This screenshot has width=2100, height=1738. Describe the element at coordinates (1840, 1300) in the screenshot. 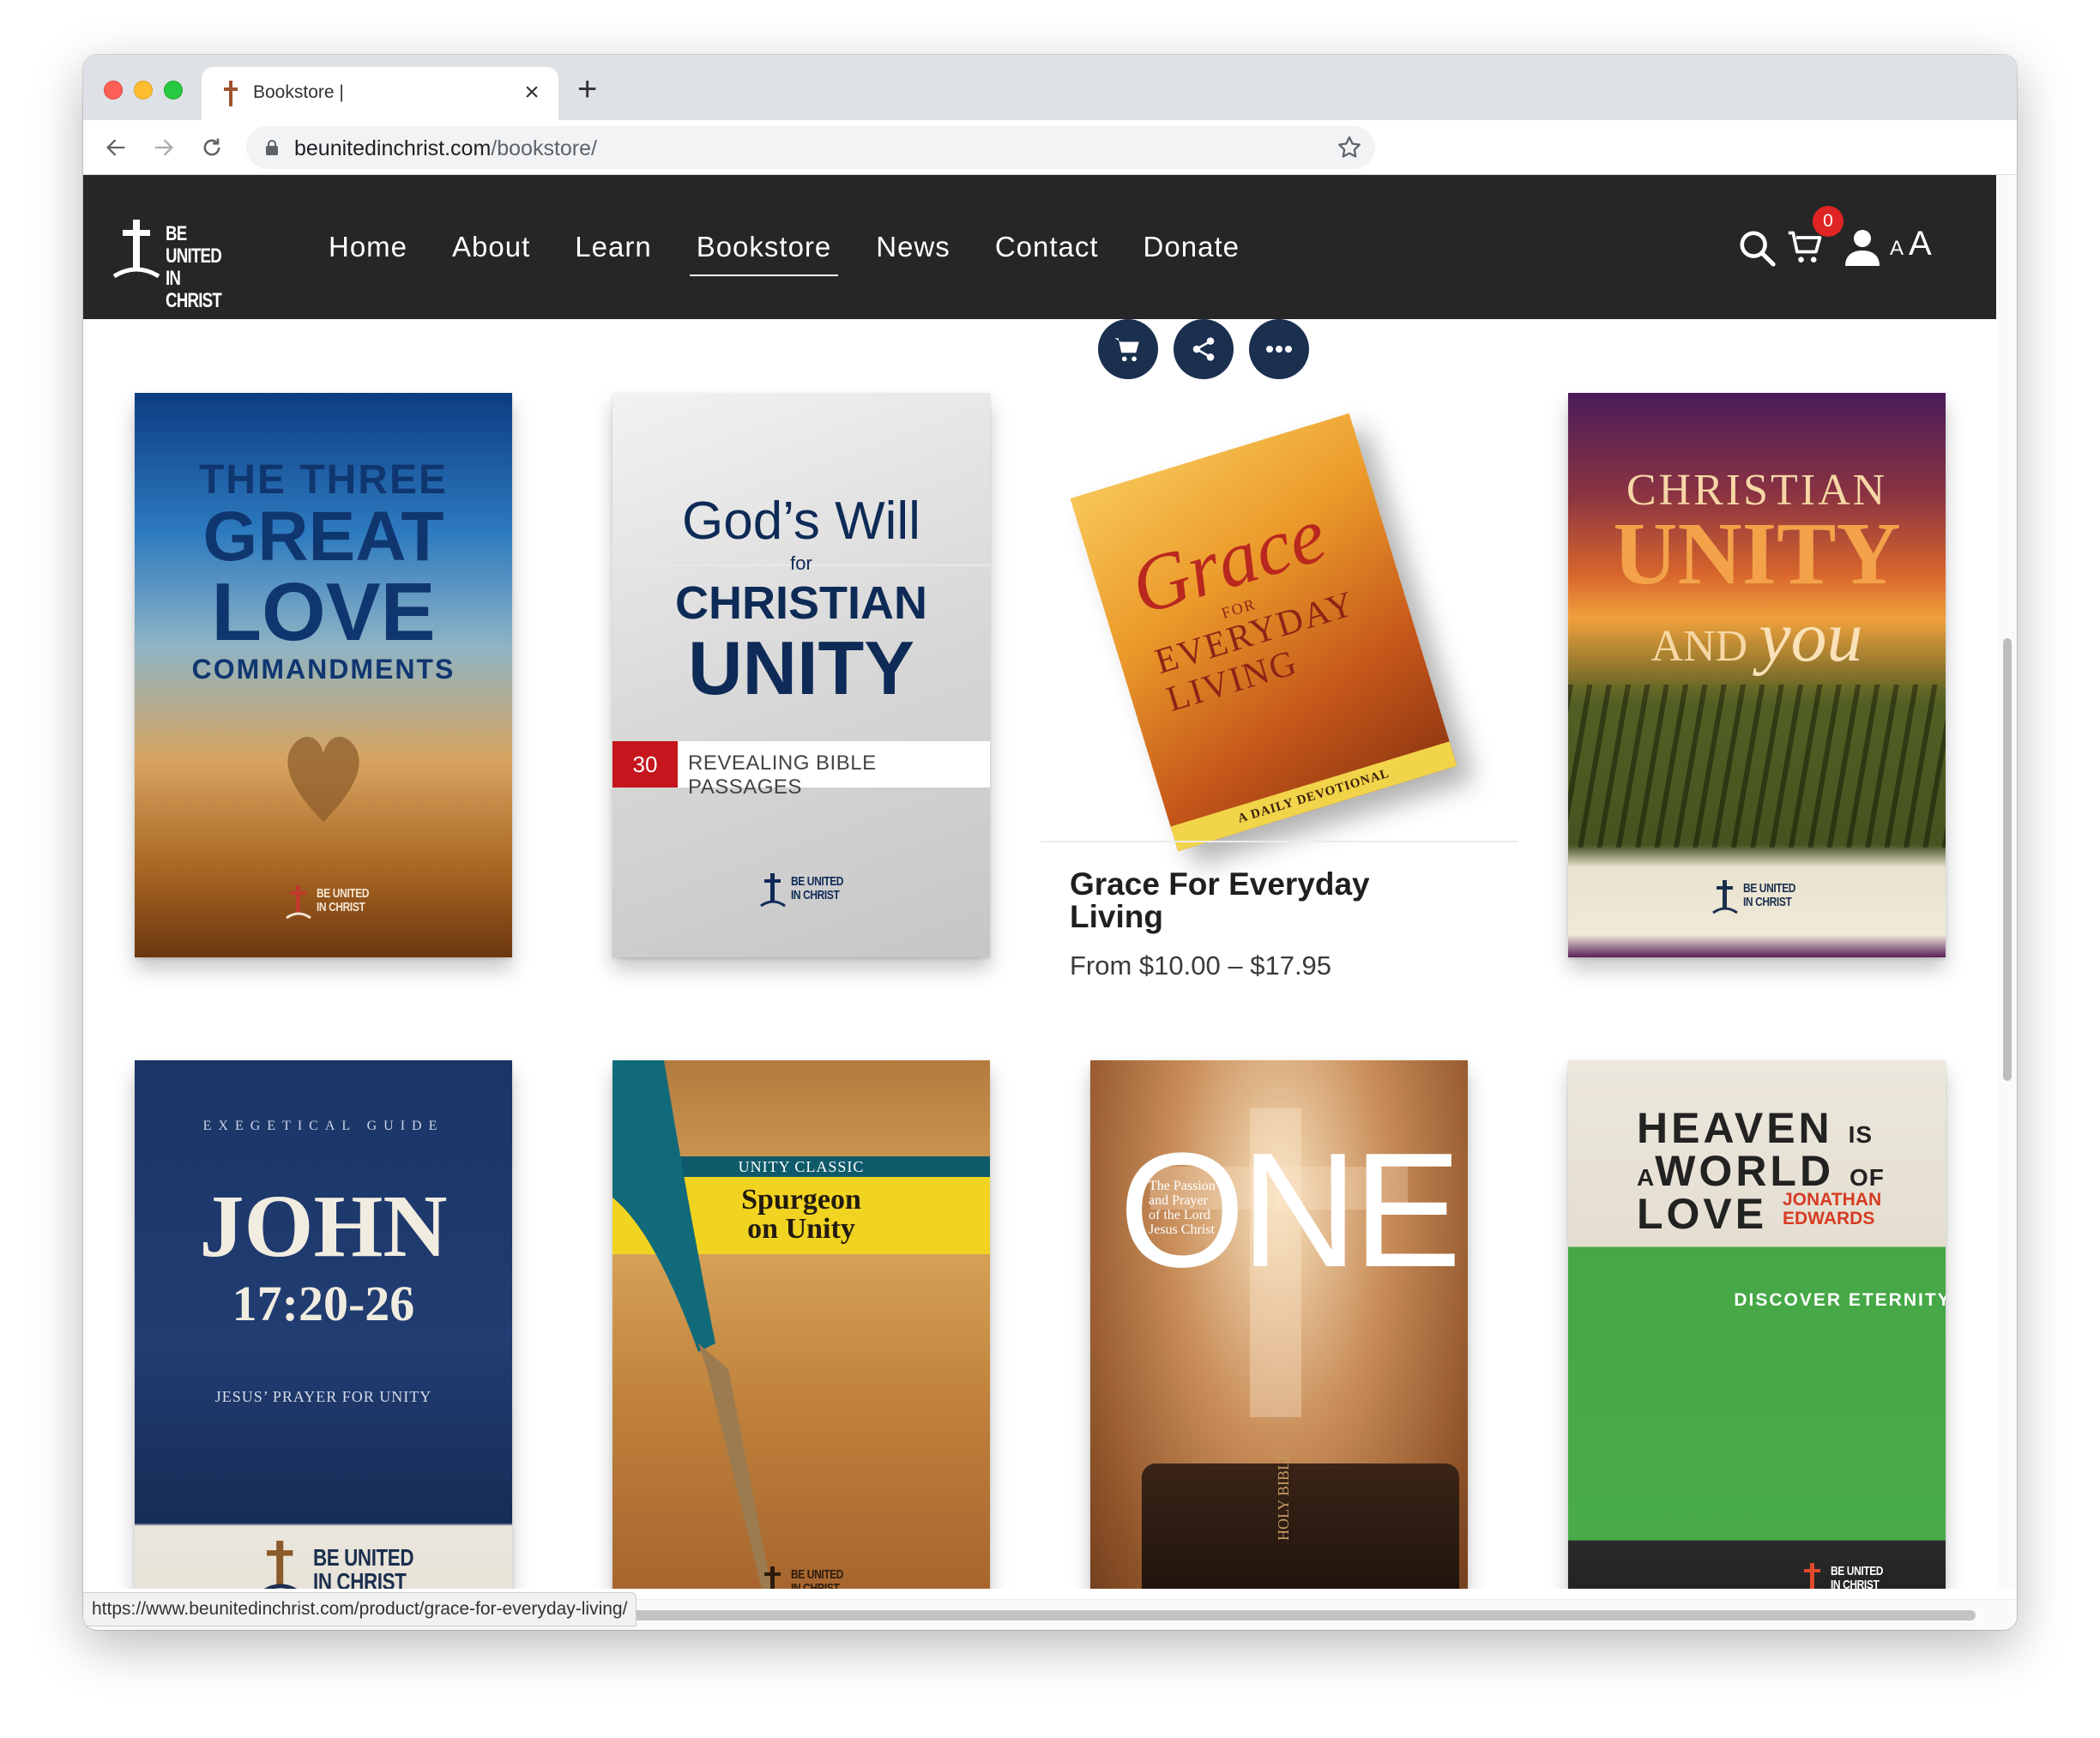

I see `book-tagline: DISCOVER ETERNITY` at that location.